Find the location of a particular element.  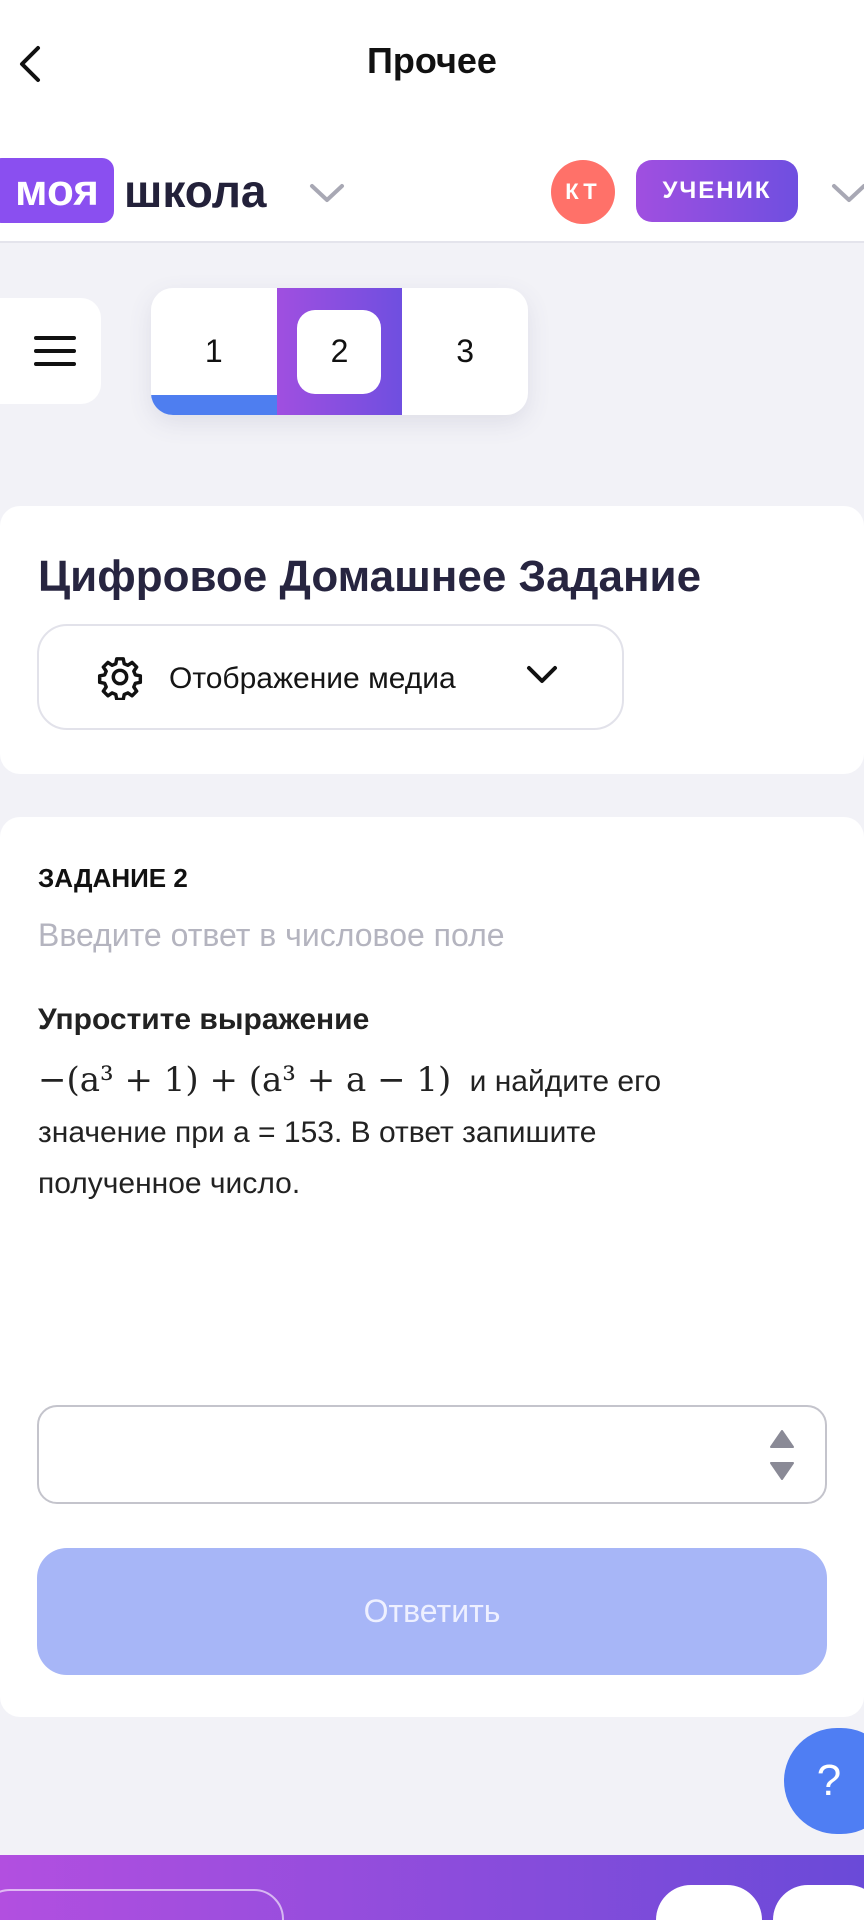

menu-button is located at coordinates (50, 351).